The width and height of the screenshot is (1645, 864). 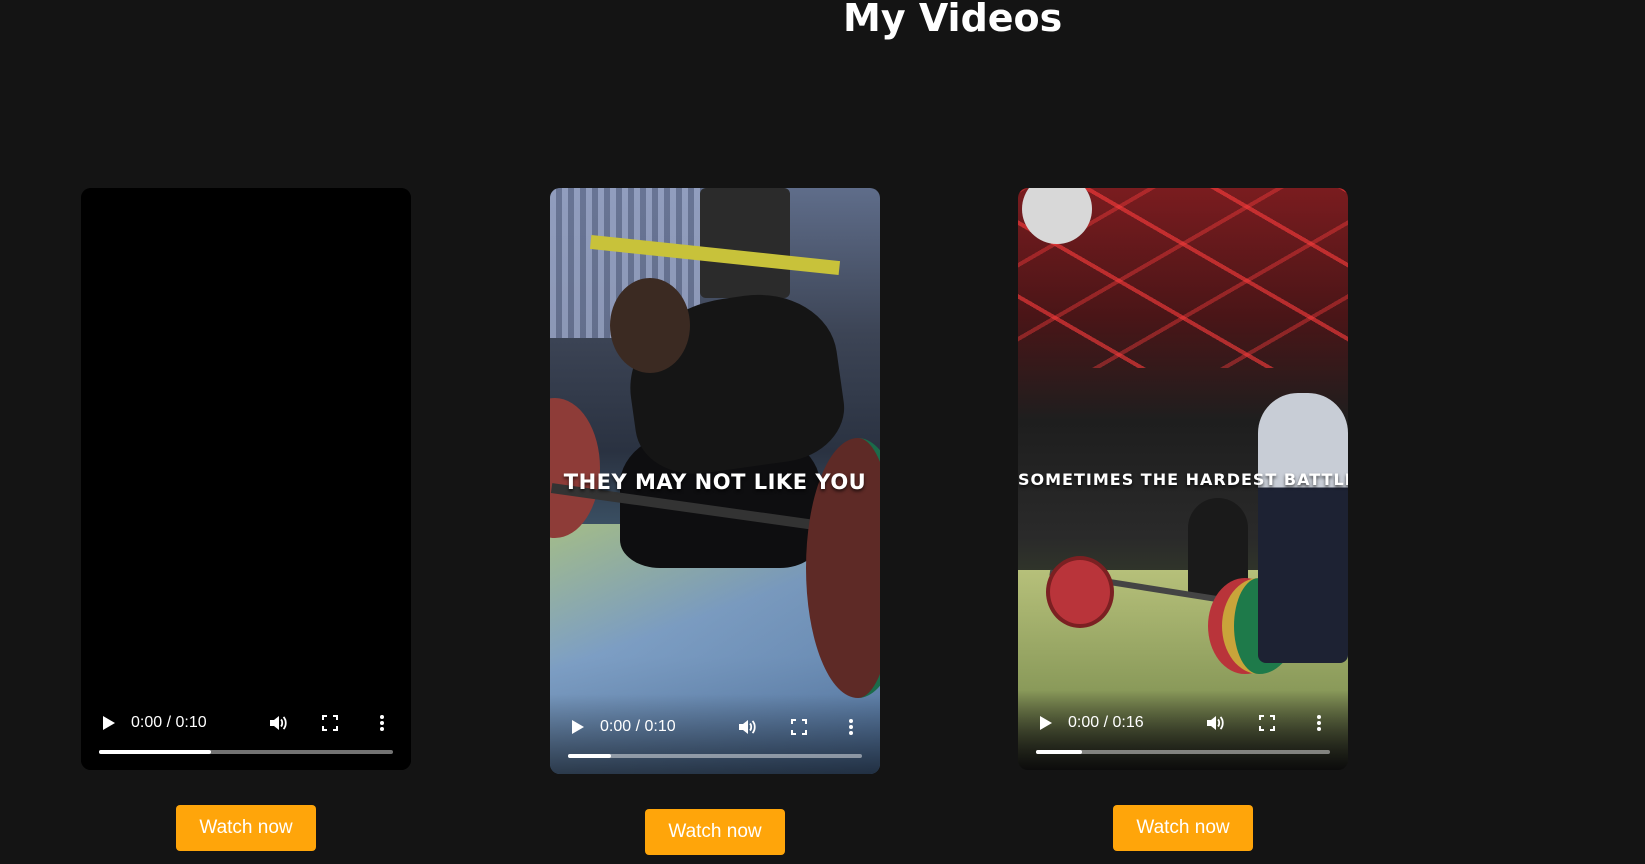 What do you see at coordinates (953, 20) in the screenshot?
I see `page-title: My Videos` at bounding box center [953, 20].